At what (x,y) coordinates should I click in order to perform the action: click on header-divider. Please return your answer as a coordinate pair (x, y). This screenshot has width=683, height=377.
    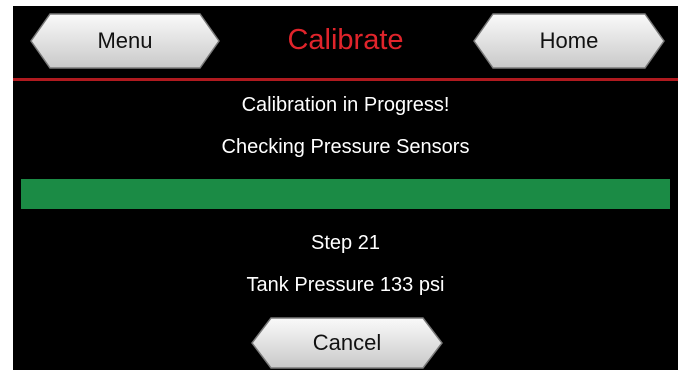
    Looking at the image, I should click on (345, 79).